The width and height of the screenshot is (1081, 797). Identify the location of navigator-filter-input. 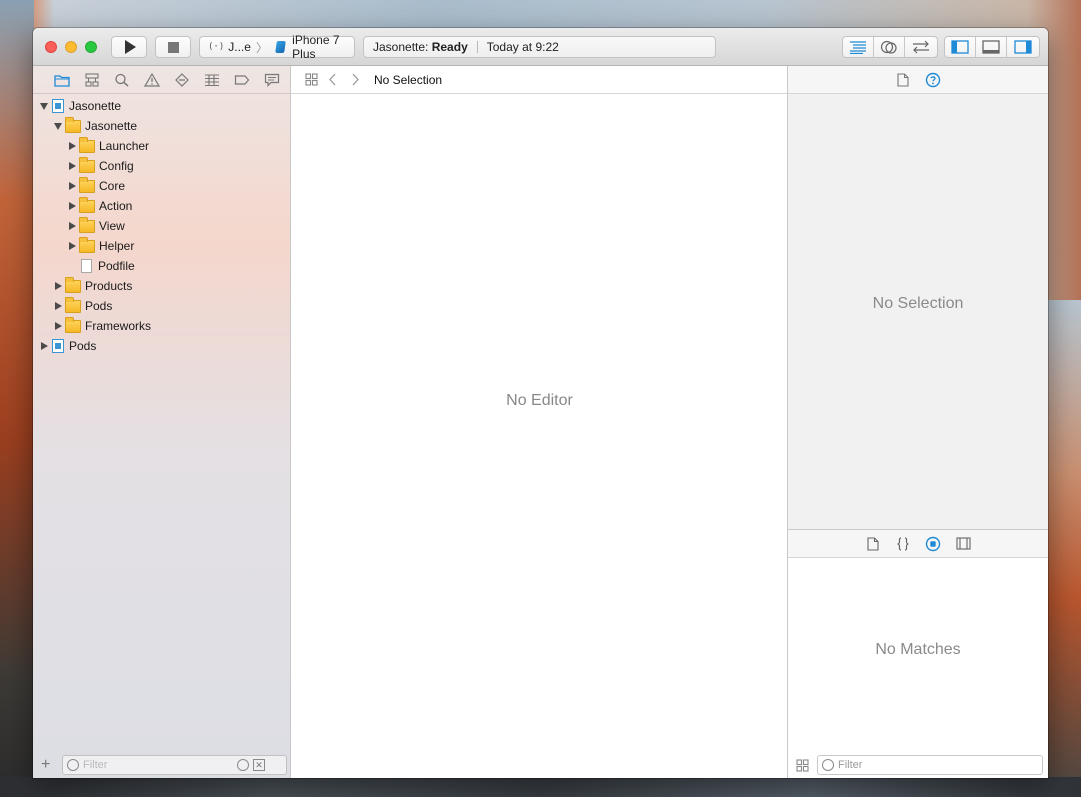
(158, 765).